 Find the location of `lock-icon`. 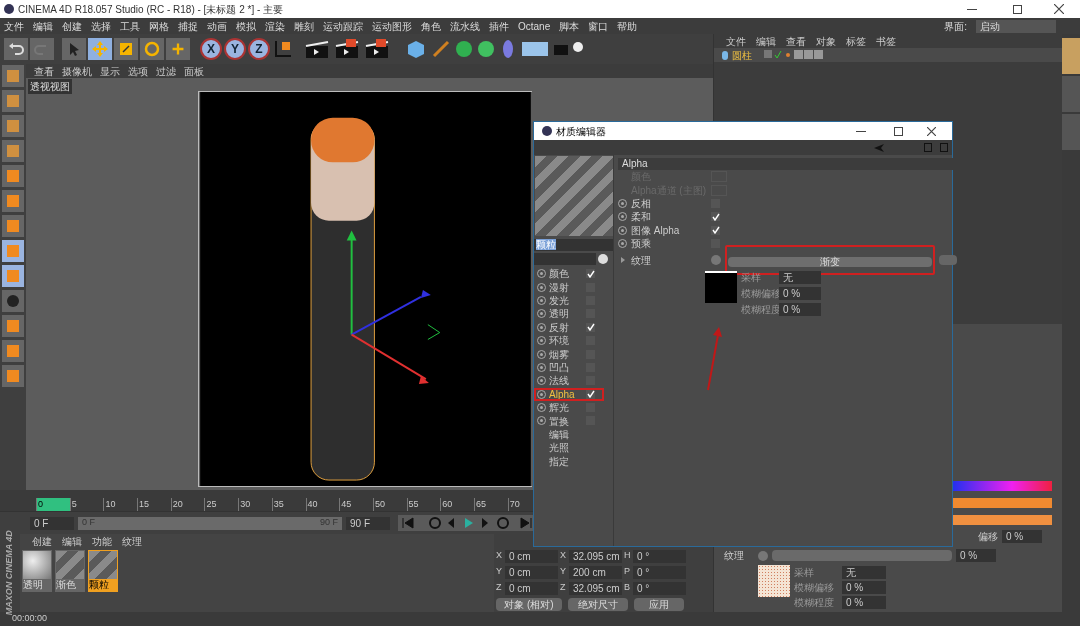

lock-icon is located at coordinates (928, 147).